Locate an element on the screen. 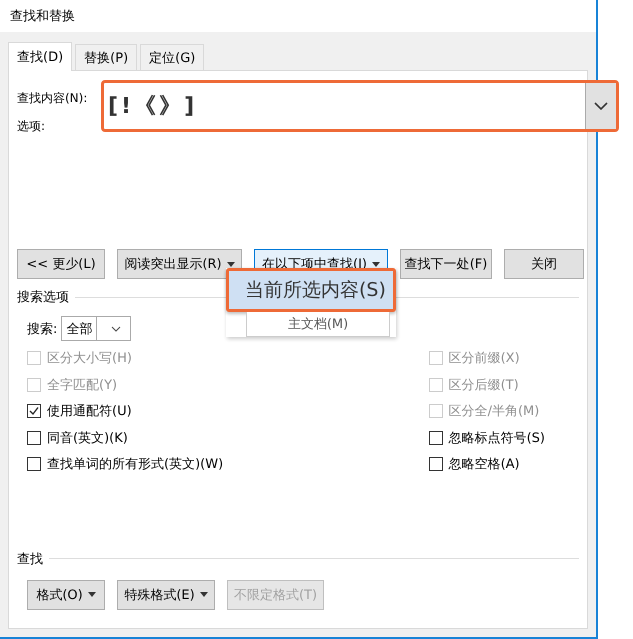 The width and height of the screenshot is (633, 639). tab: 替换(P) is located at coordinates (106, 57).